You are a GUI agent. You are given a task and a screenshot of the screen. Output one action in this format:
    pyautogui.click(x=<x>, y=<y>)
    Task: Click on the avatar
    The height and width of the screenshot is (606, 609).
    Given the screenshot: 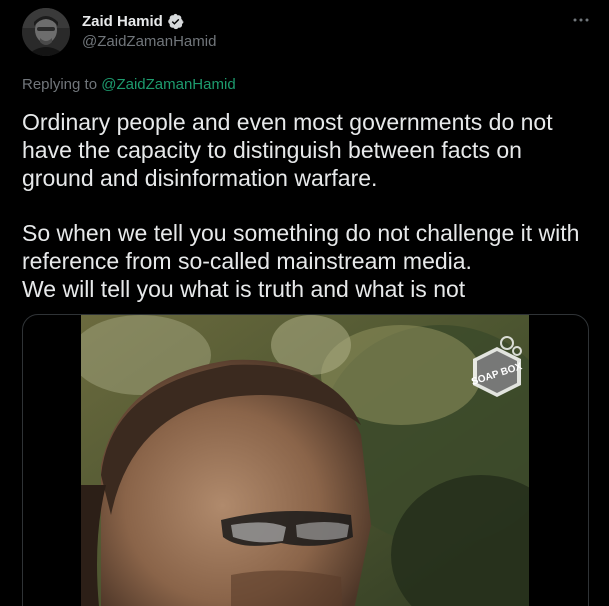 What is the action you would take?
    pyautogui.click(x=46, y=32)
    